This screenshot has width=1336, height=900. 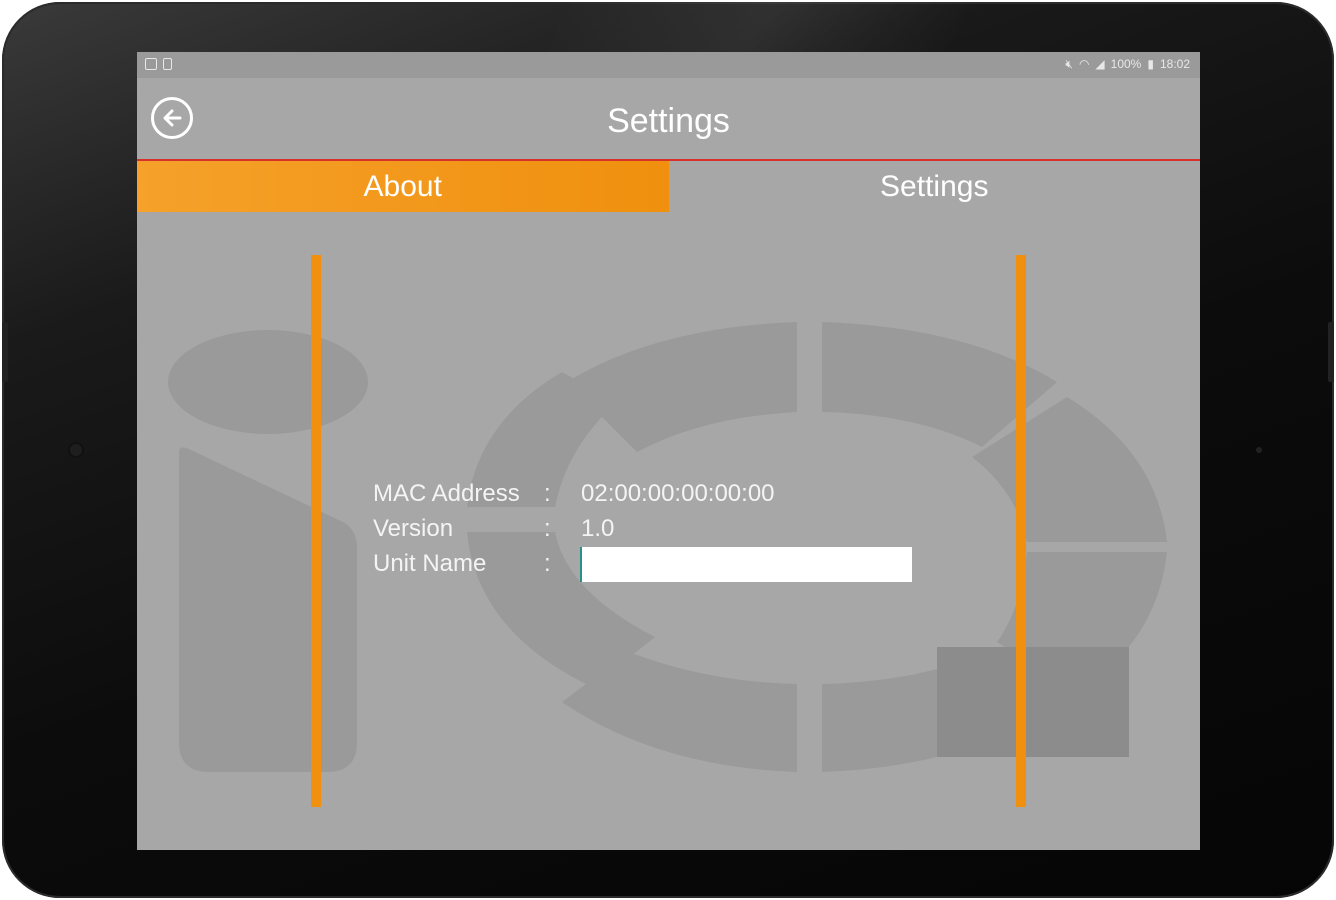 What do you see at coordinates (316, 531) in the screenshot?
I see `left-accent-bar` at bounding box center [316, 531].